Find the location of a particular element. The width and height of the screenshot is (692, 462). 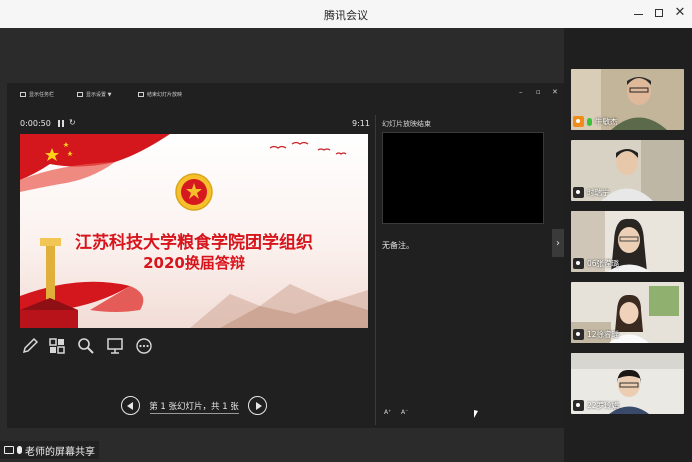

speaker-notes: 无备注。 is located at coordinates (398, 245).